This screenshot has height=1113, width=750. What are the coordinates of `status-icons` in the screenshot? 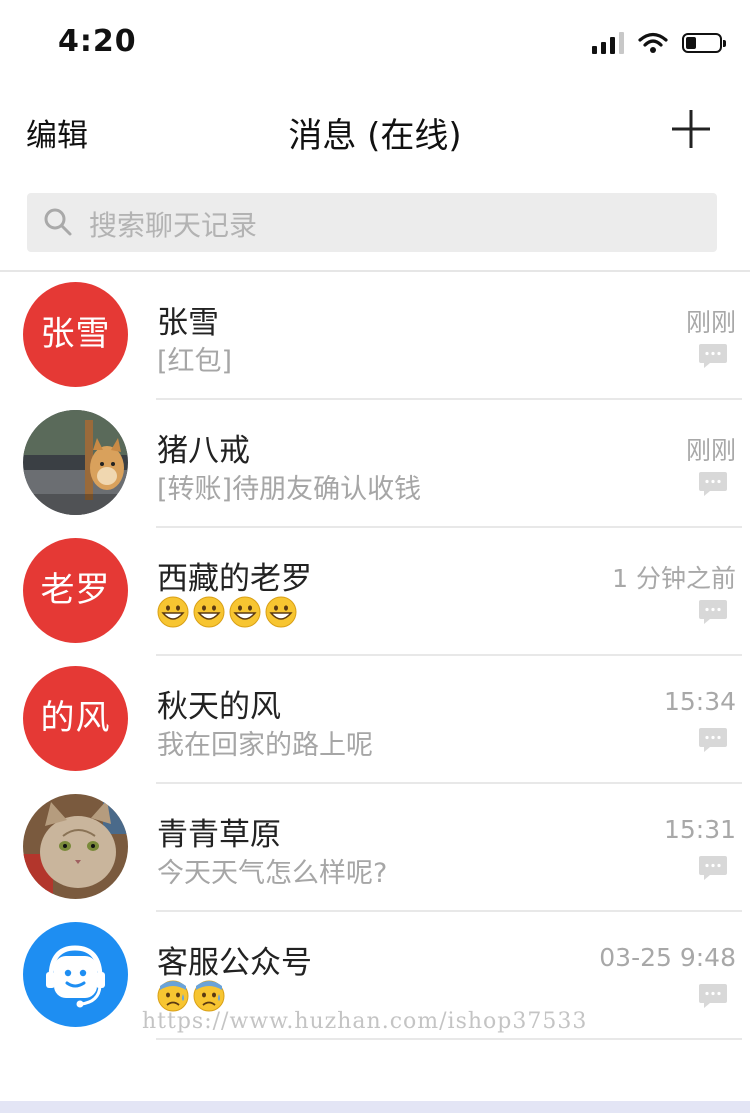 It's located at (659, 43).